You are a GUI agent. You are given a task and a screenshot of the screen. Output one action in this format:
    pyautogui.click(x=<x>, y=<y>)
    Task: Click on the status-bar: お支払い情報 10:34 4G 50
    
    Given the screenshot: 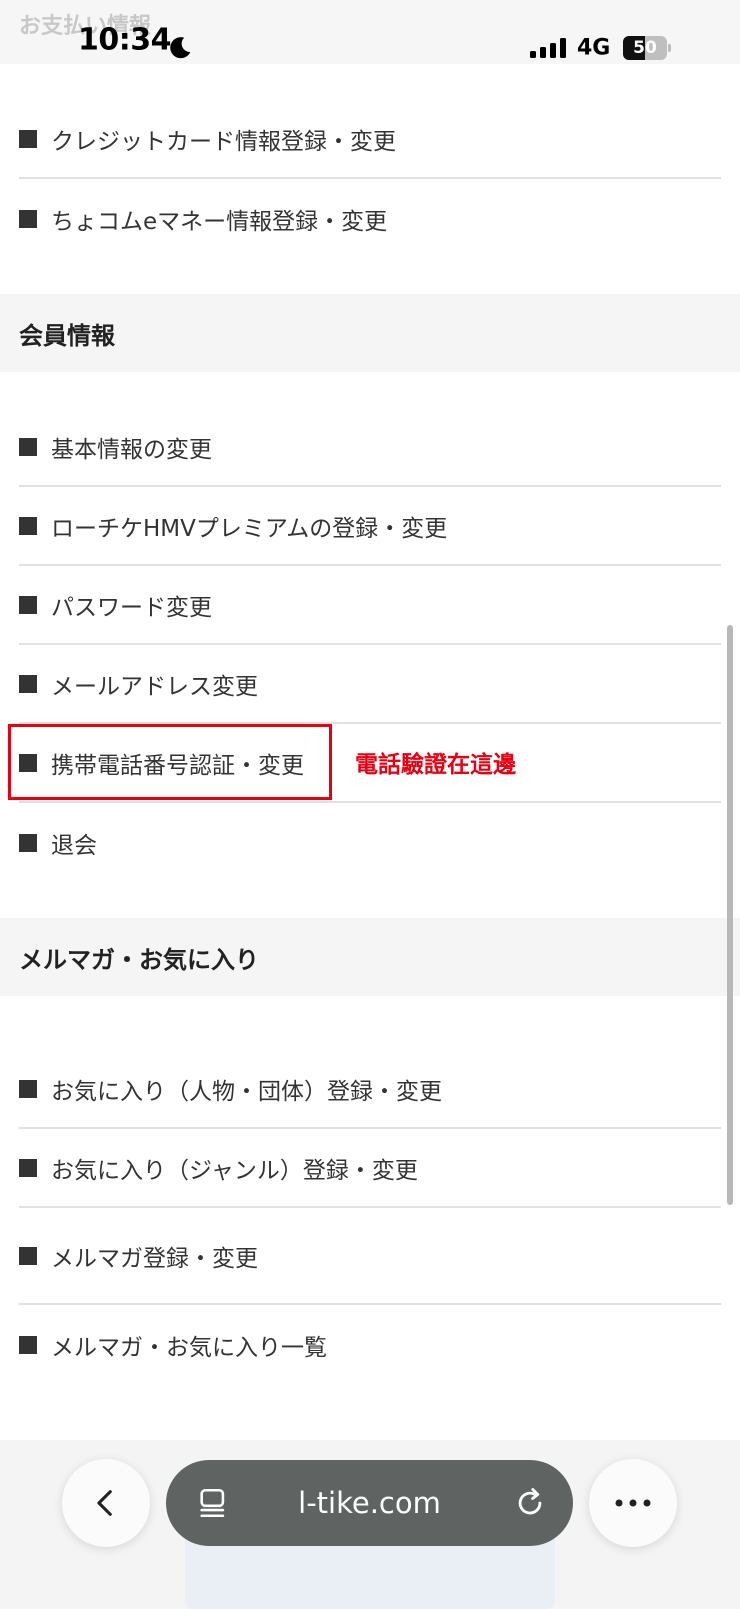 What is the action you would take?
    pyautogui.click(x=370, y=32)
    